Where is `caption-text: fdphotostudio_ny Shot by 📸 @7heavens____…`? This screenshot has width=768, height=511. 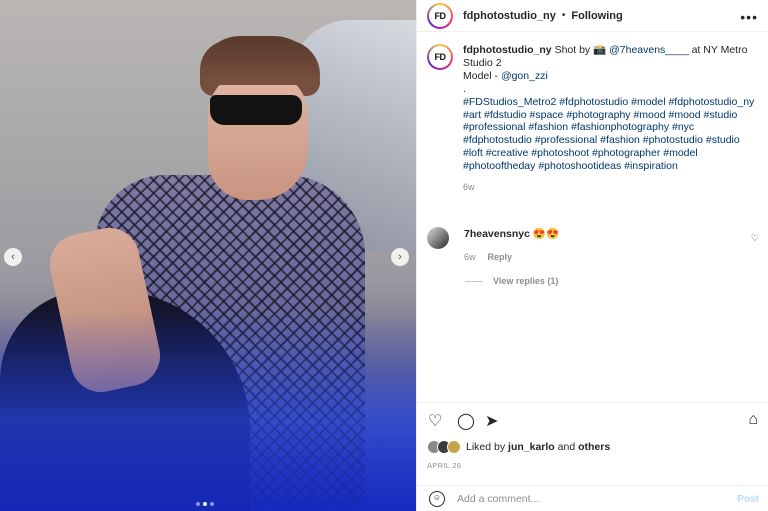 caption-text: fdphotostudio_ny Shot by 📸 @7heavens____… is located at coordinates (609, 119).